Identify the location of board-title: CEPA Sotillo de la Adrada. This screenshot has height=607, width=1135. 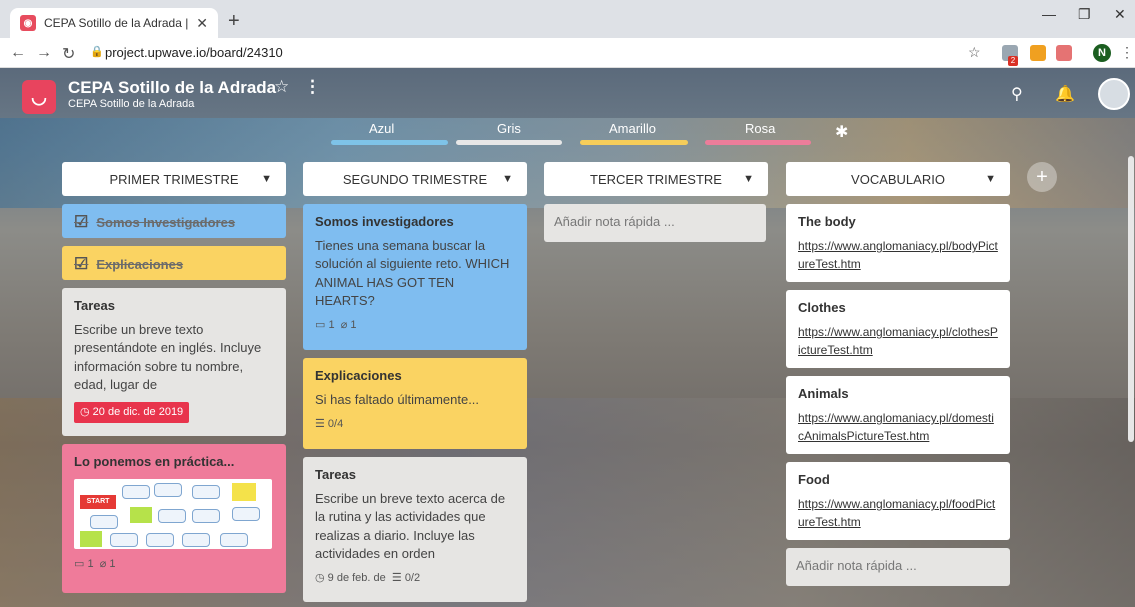
(172, 87).